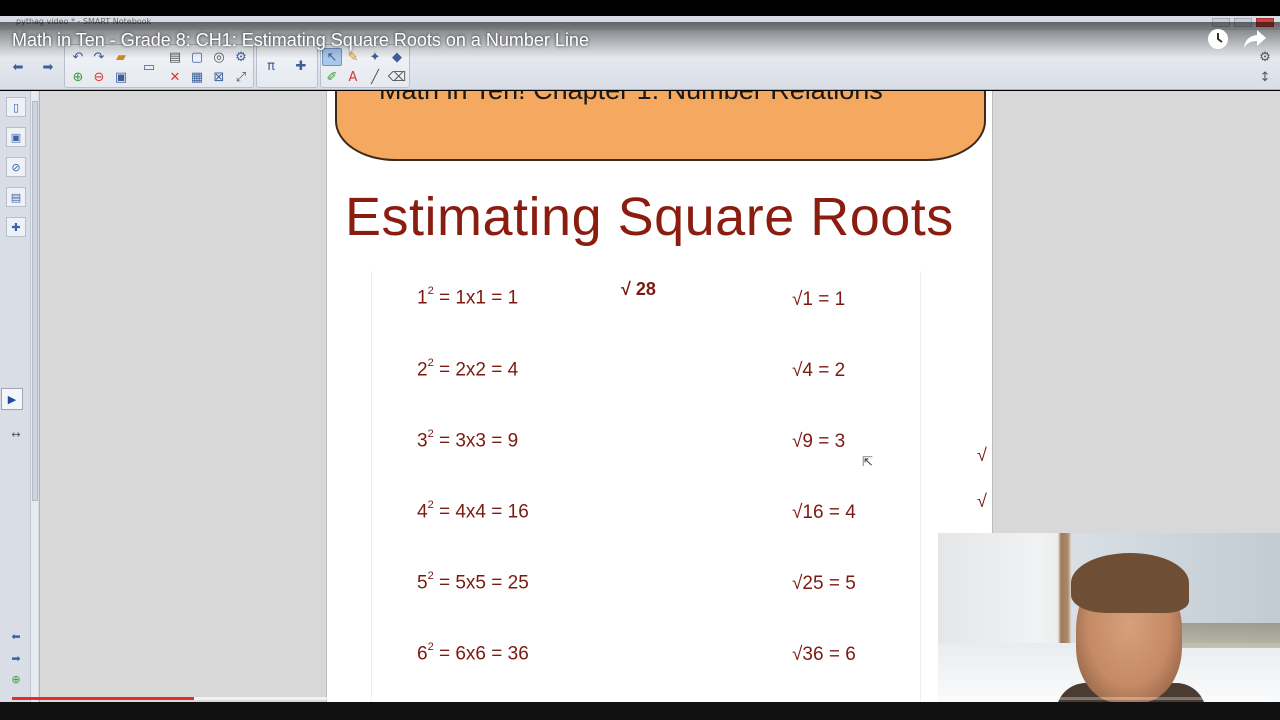 The height and width of the screenshot is (720, 1280). Describe the element at coordinates (1136, 312) in the screenshot. I see `right-workspace` at that location.